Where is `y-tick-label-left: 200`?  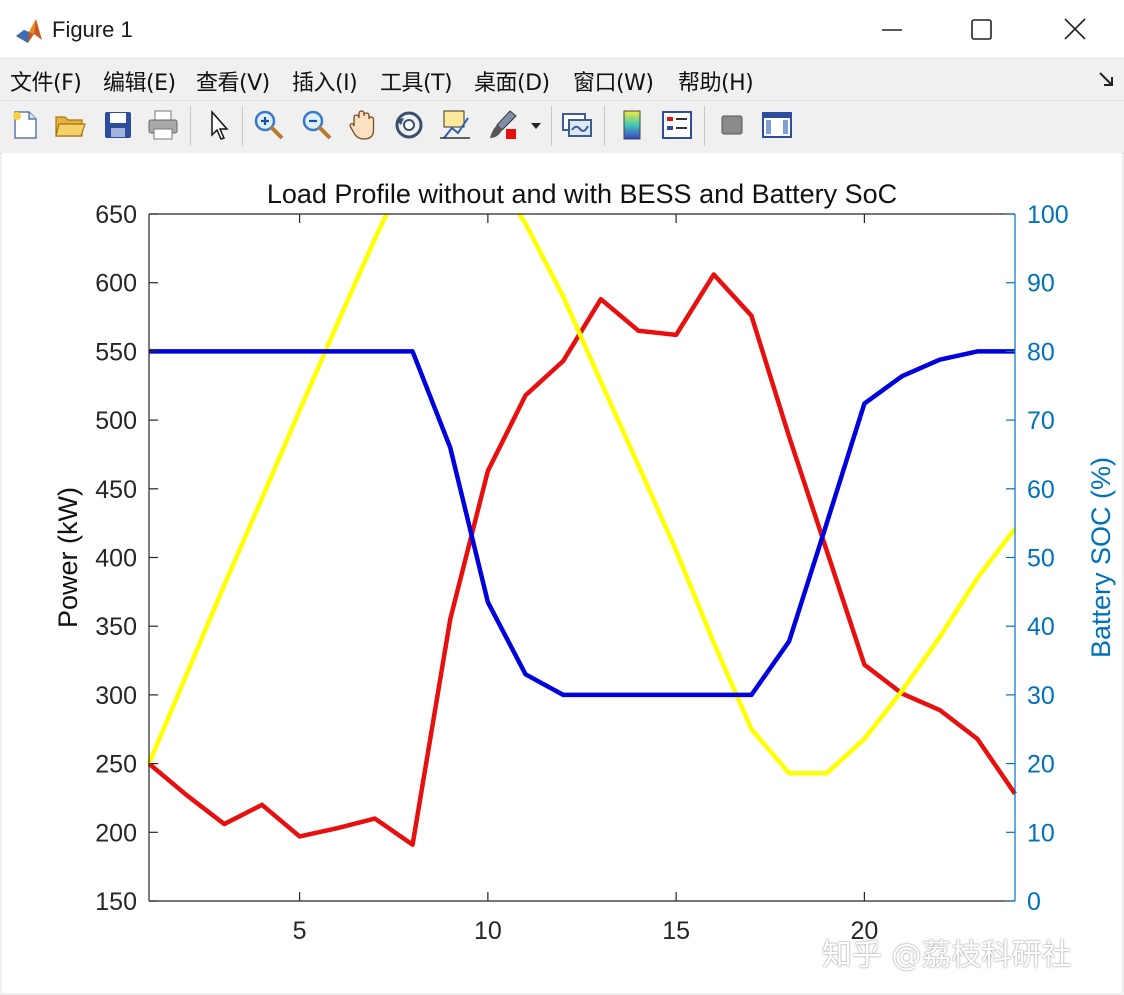 y-tick-label-left: 200 is located at coordinates (116, 833).